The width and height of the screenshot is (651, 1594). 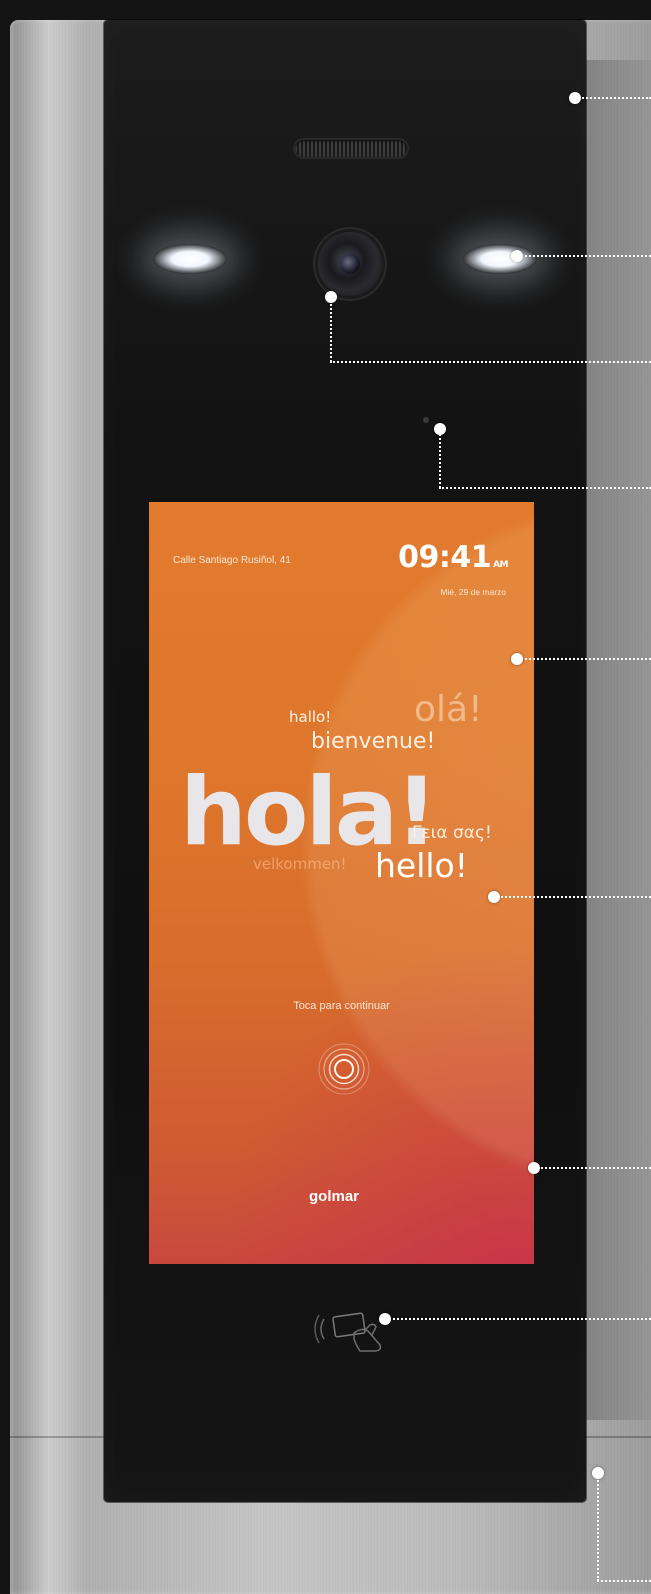 I want to click on light-sensor, so click(x=426, y=420).